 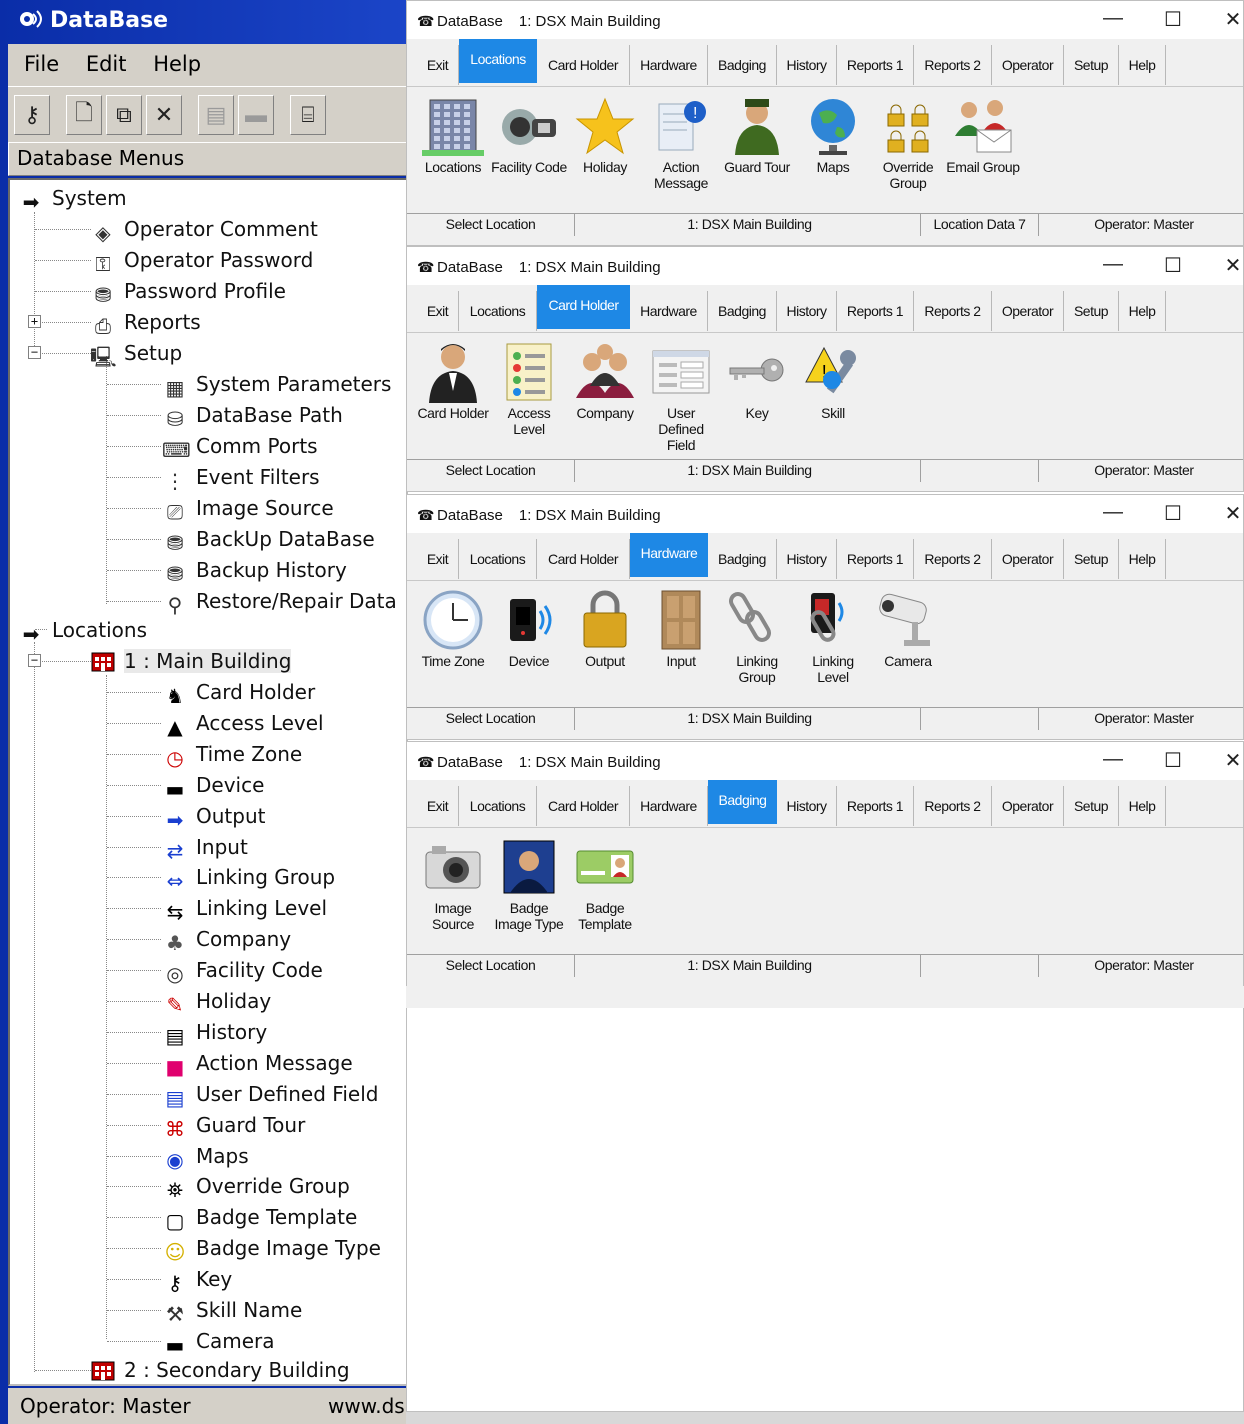 I want to click on output-button: Output, so click(x=605, y=629).